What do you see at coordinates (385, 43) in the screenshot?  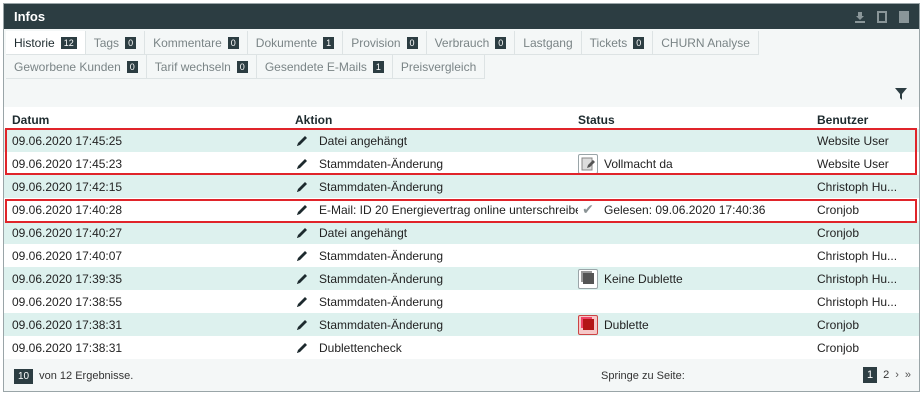 I see `tab-provision: Provision 0` at bounding box center [385, 43].